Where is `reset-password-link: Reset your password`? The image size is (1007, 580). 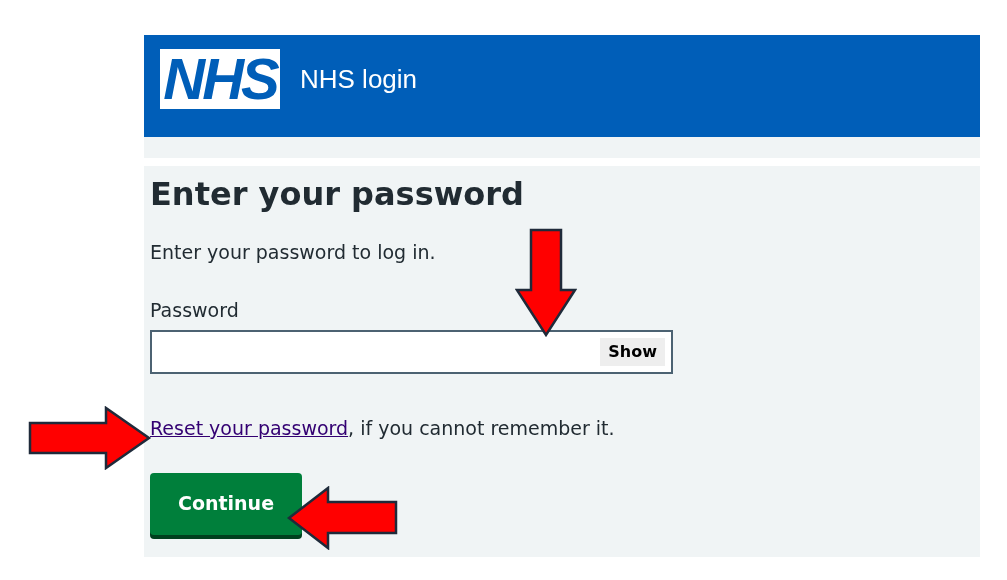
reset-password-link: Reset your password is located at coordinates (249, 428).